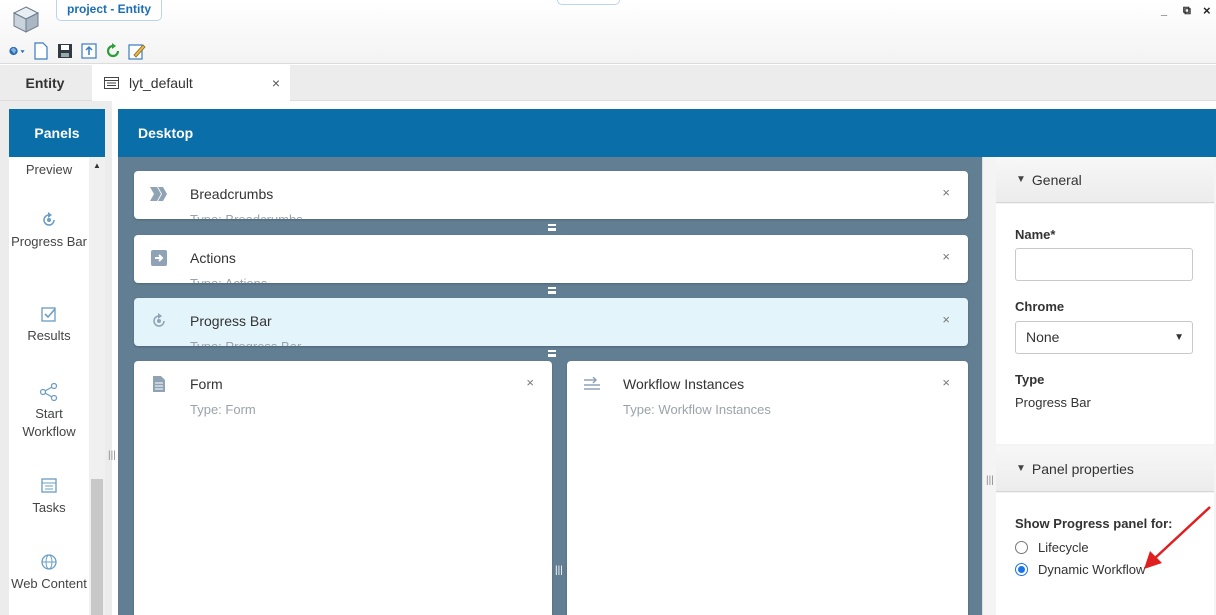  I want to click on scroll-thumb, so click(97, 547).